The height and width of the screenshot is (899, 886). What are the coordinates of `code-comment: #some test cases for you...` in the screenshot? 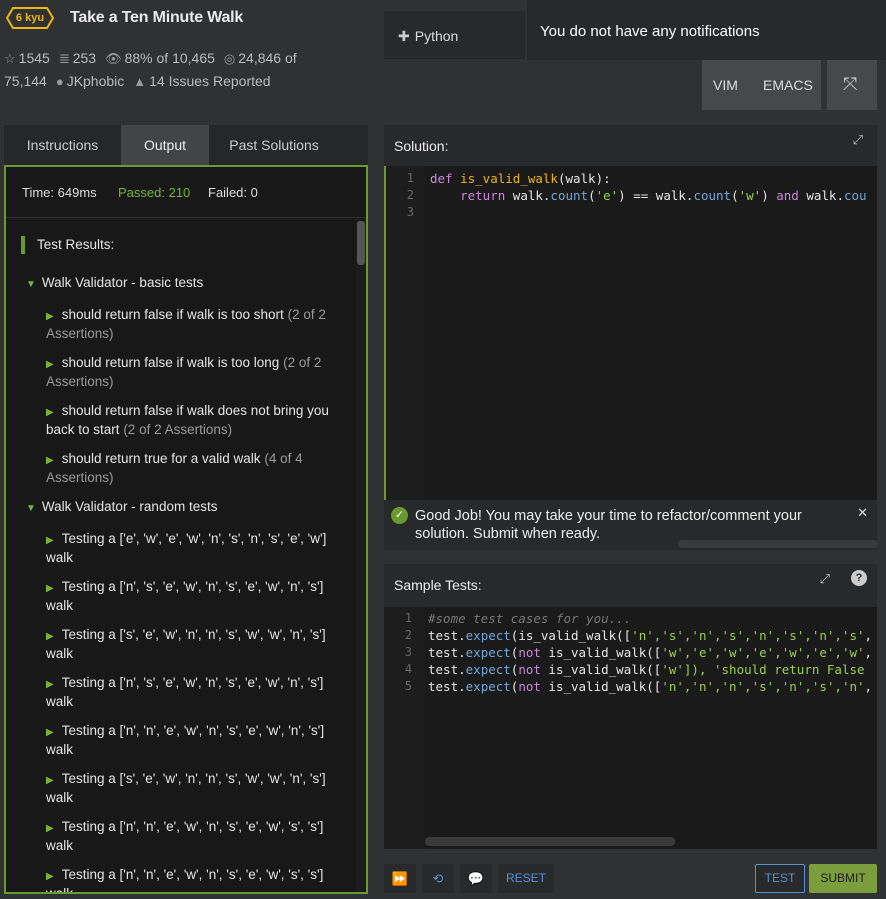 It's located at (530, 618).